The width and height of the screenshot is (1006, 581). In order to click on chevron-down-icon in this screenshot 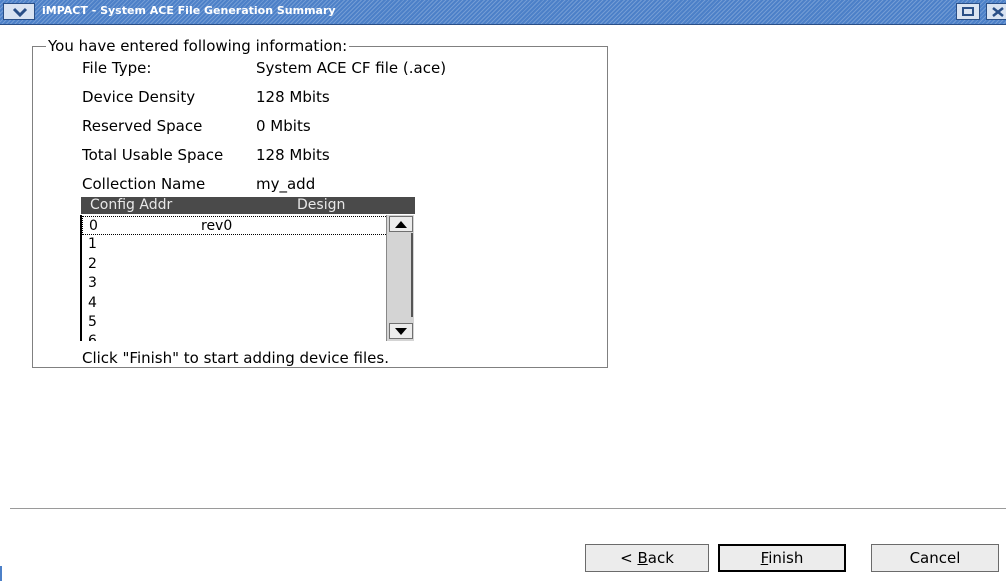, I will do `click(20, 12)`.